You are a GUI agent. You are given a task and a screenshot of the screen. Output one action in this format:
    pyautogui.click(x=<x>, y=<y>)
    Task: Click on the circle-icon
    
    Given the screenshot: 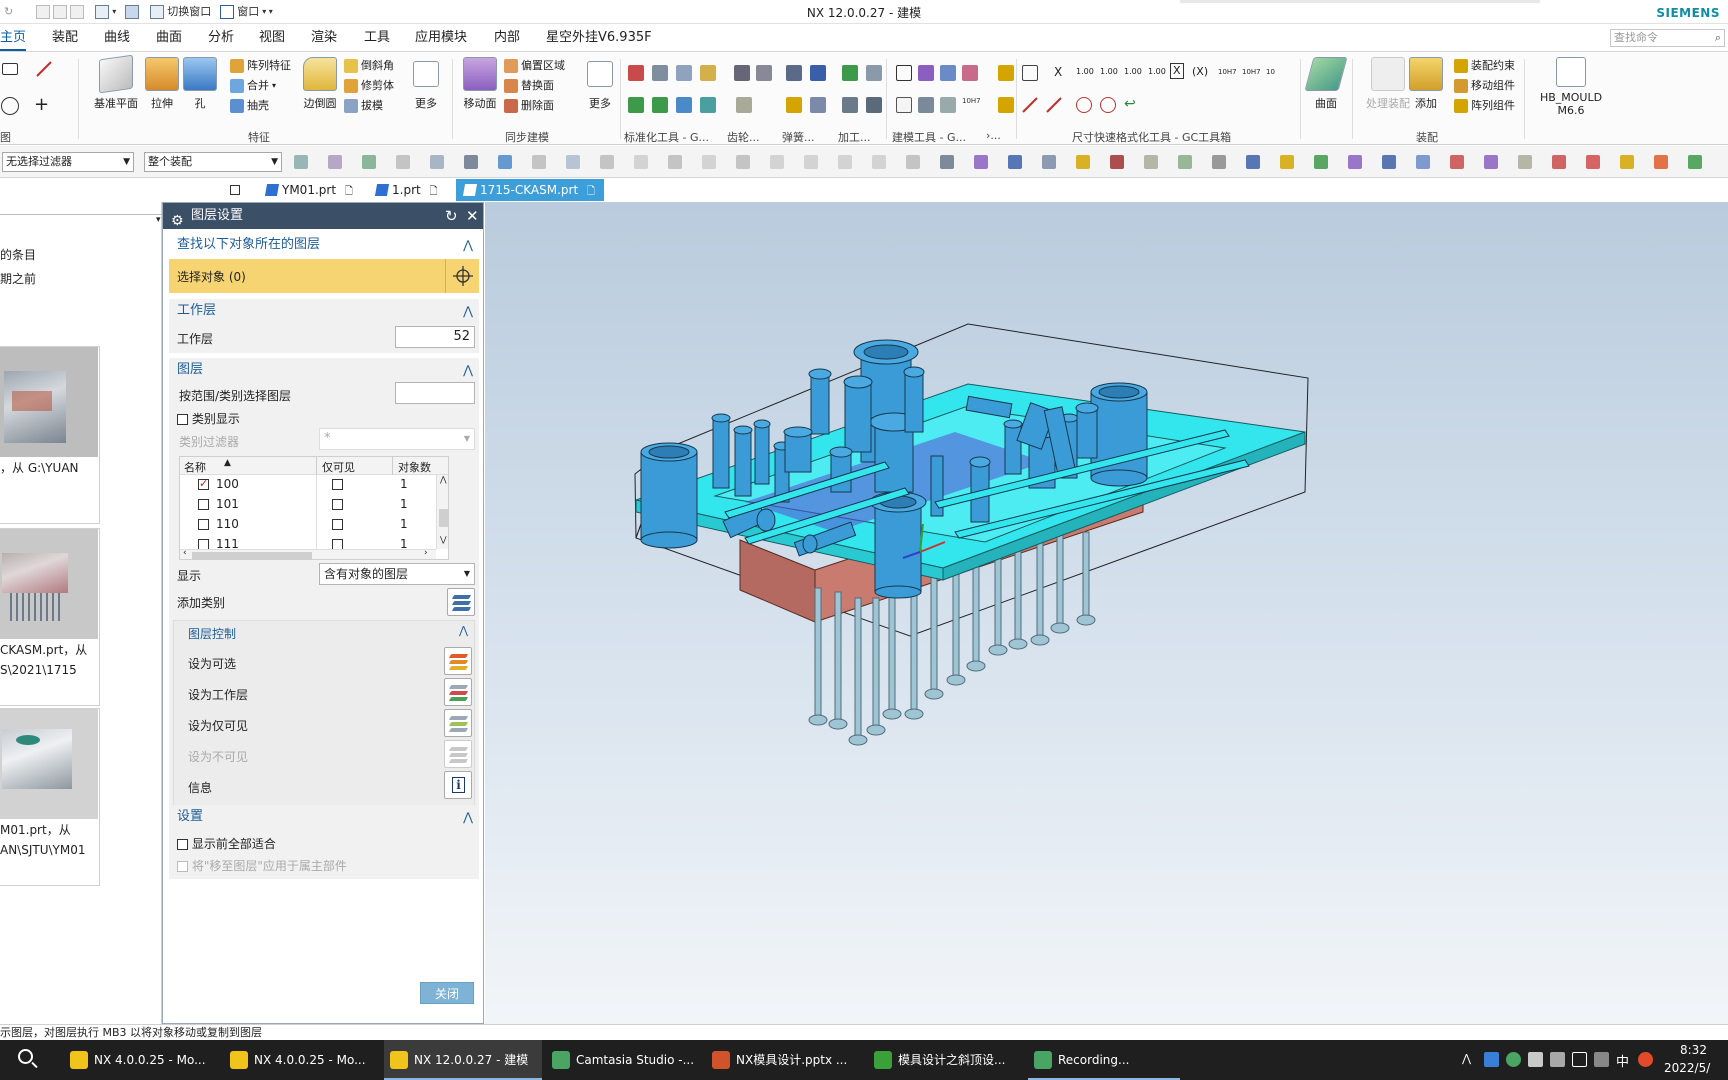 What is the action you would take?
    pyautogui.click(x=10, y=106)
    